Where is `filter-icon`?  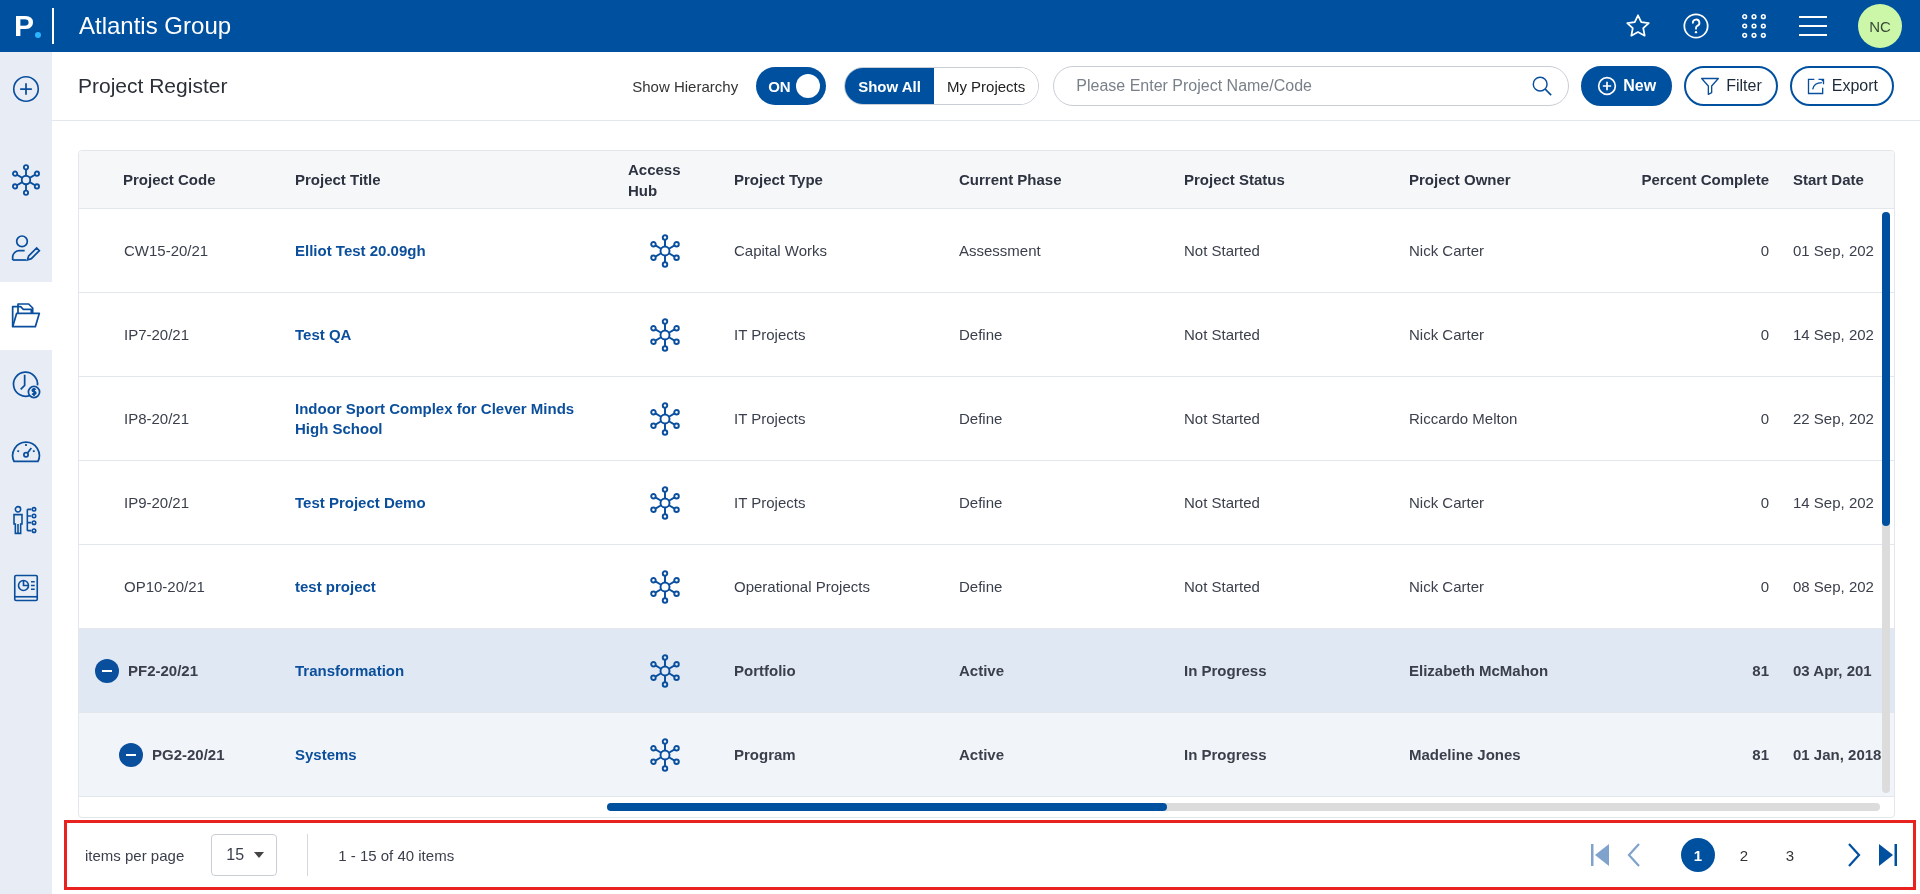 filter-icon is located at coordinates (1710, 86).